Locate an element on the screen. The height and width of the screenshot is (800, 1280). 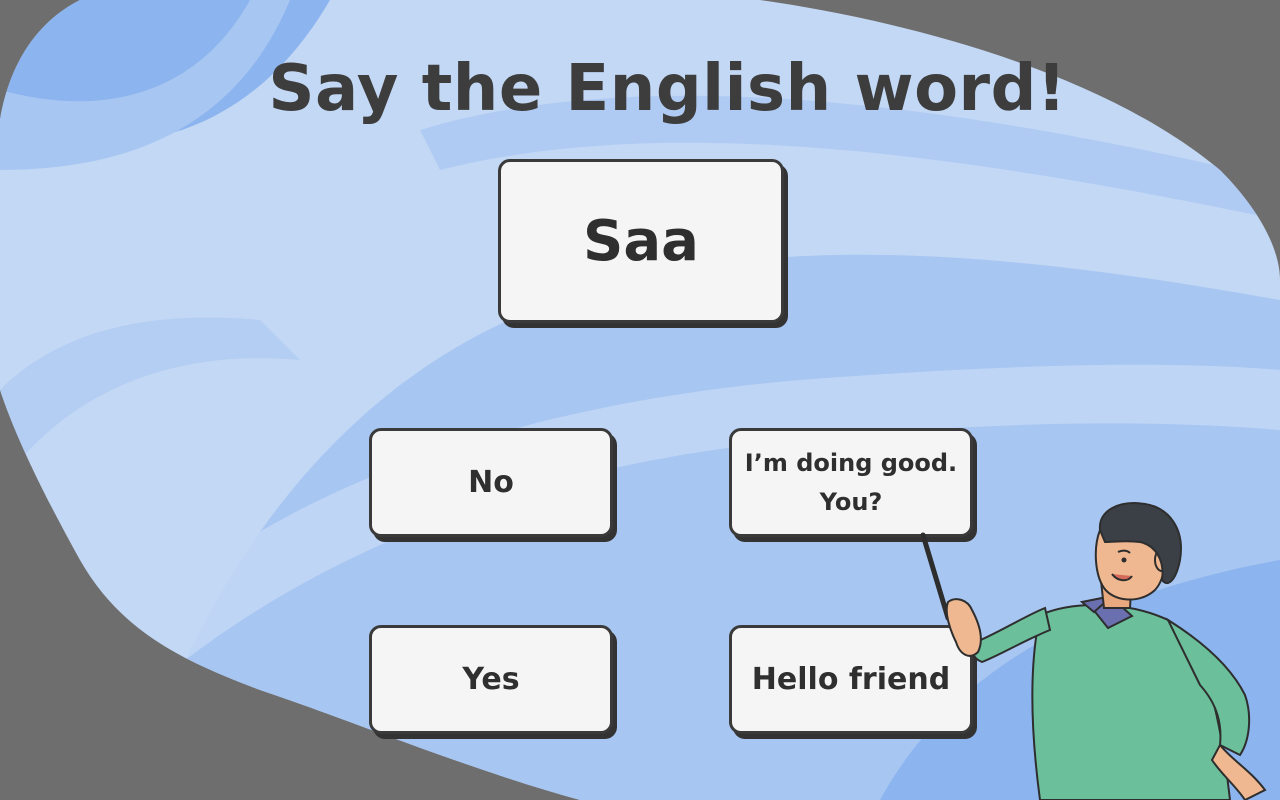
answer-option-no: No is located at coordinates (491, 482).